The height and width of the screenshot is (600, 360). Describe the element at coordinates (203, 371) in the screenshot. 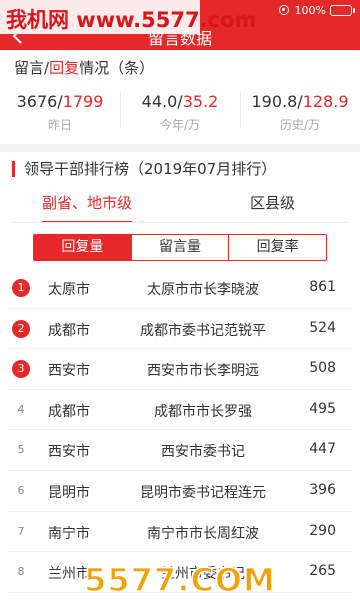

I see `official-name: 西安市市长李明远` at that location.